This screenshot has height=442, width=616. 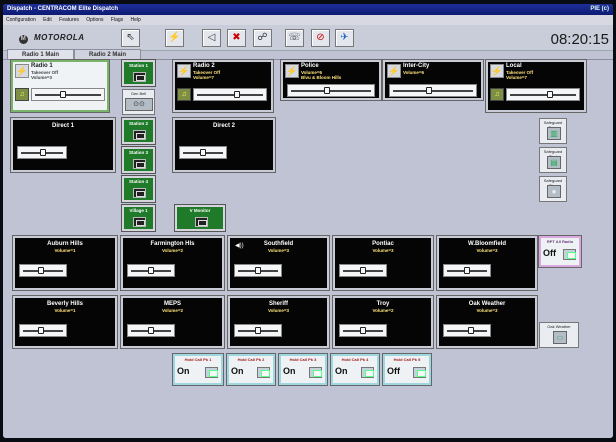 What do you see at coordinates (487, 263) in the screenshot?
I see `radio-panel-w-bloomfield: W.Bloomfield Volume=3` at bounding box center [487, 263].